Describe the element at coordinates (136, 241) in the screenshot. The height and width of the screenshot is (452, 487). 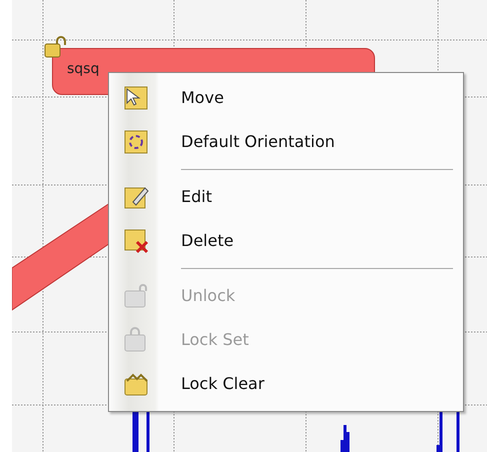
I see `delete-icon` at that location.